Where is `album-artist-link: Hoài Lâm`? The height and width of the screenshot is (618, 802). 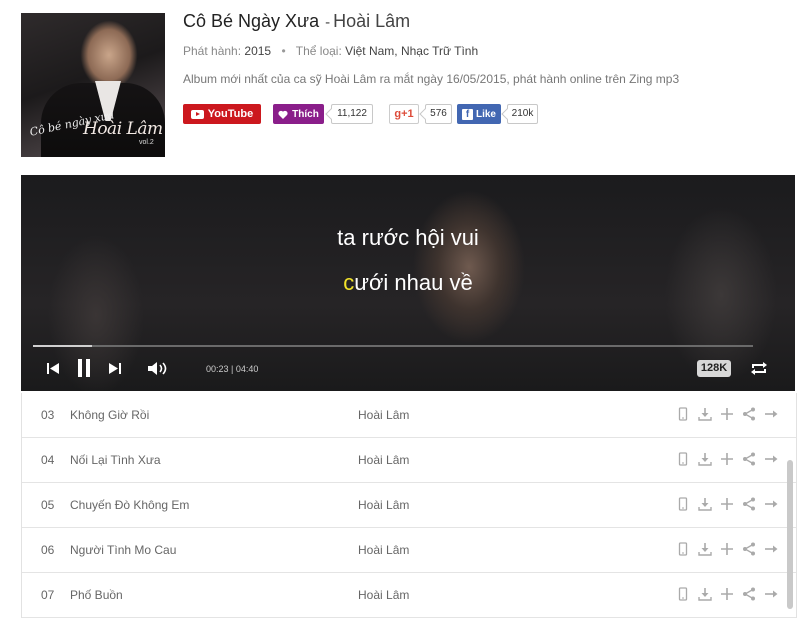 album-artist-link: Hoài Lâm is located at coordinates (371, 21).